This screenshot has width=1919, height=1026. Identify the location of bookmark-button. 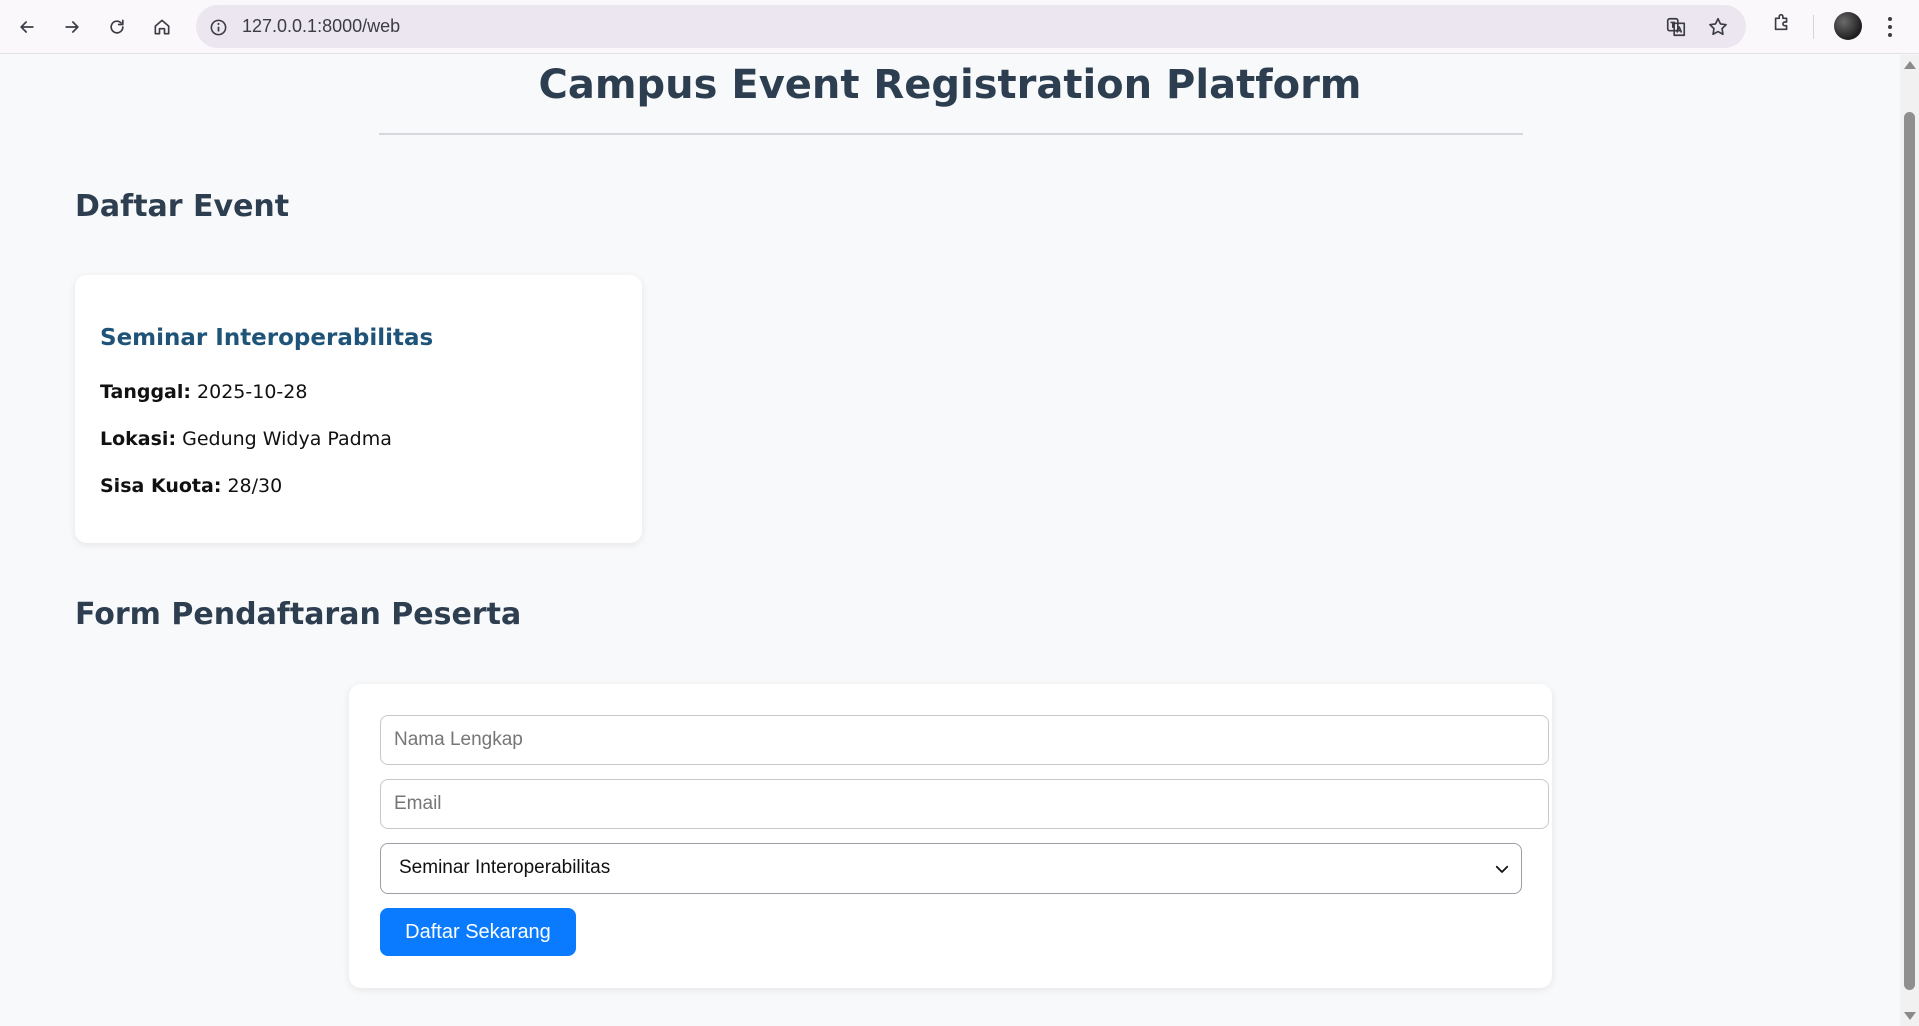
(1718, 27).